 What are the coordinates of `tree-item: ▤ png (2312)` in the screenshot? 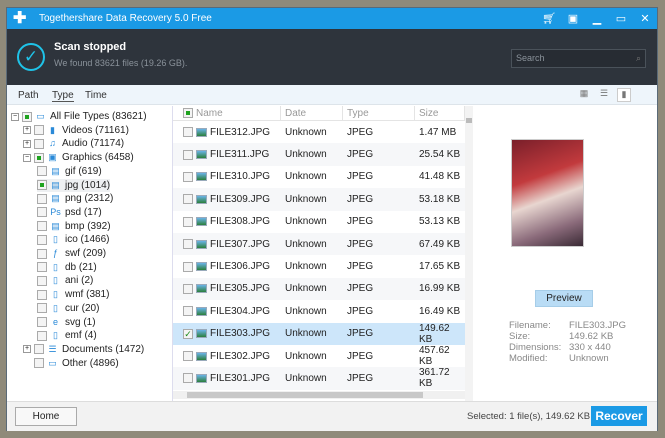 It's located at (75, 198).